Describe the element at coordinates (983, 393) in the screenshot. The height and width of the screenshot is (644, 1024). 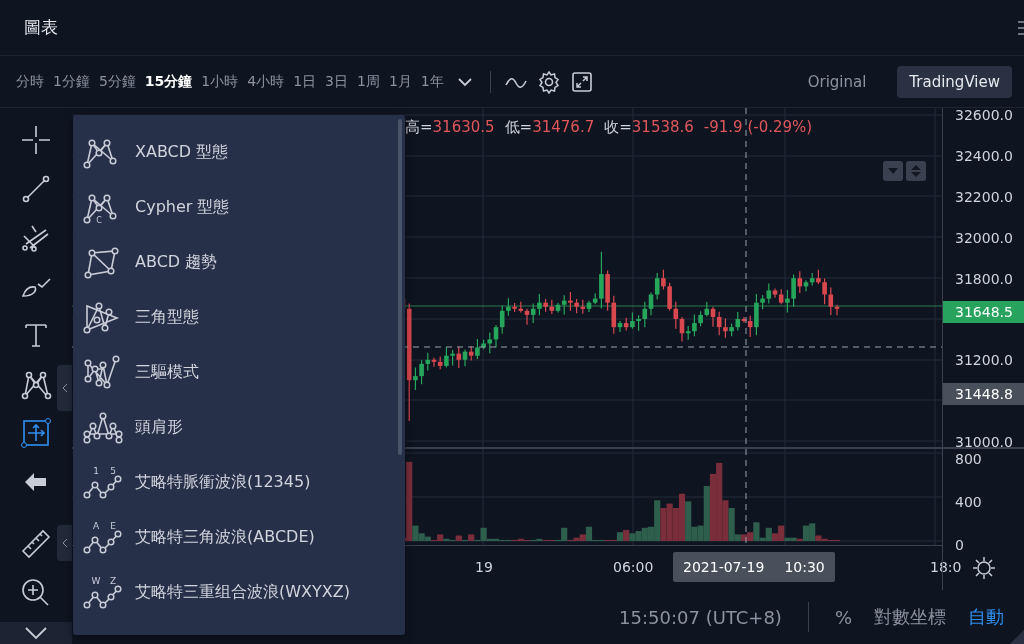
I see `cursor-price-badge: 31448.8` at that location.